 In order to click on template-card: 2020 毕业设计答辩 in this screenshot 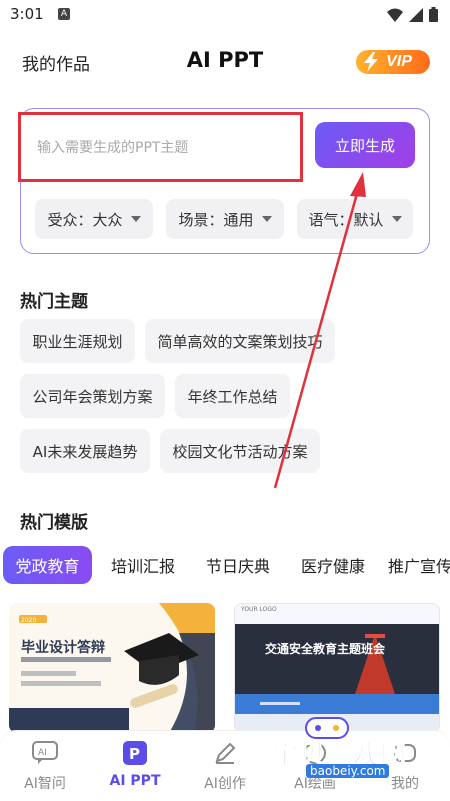, I will do `click(112, 668)`.